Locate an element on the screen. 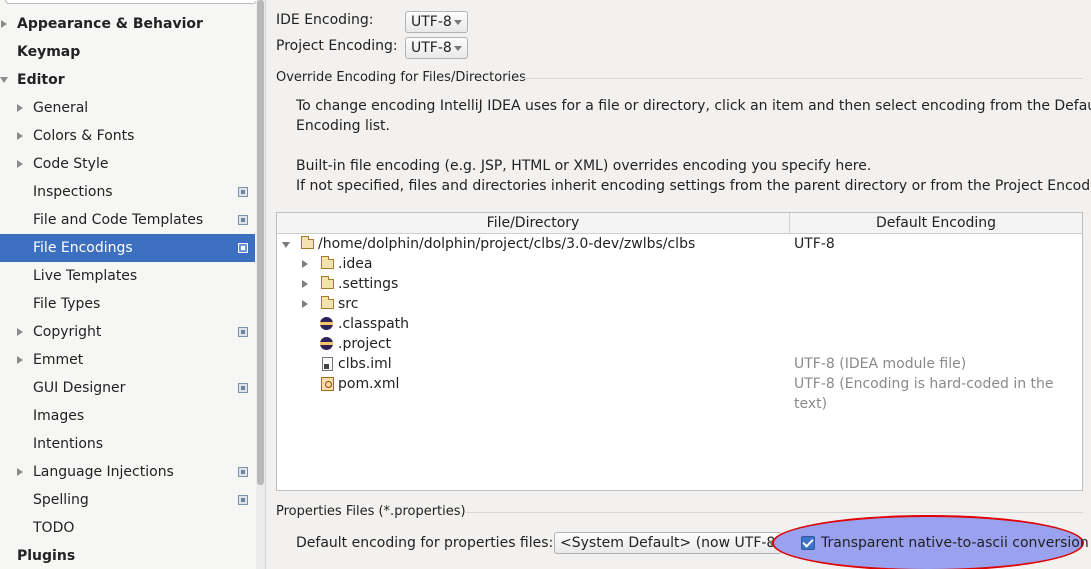  ide-encoding-select: UTF-8 is located at coordinates (436, 22).